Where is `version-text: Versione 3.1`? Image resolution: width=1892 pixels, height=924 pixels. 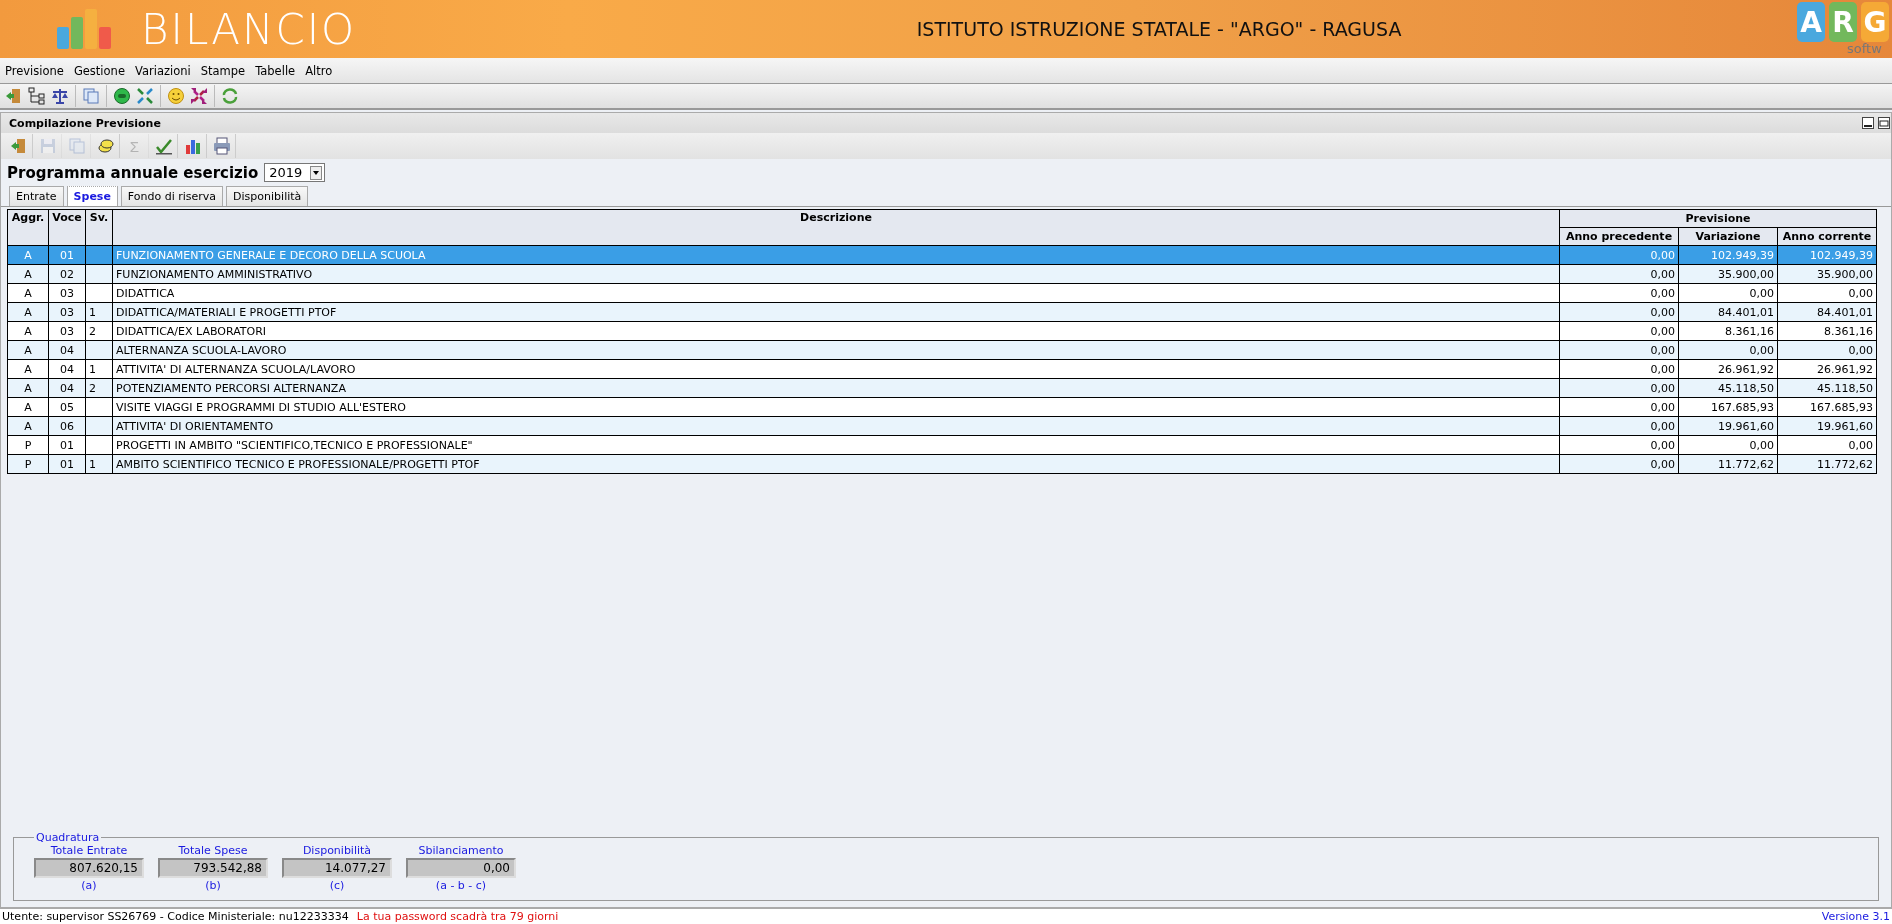 version-text: Versione 3.1 is located at coordinates (1855, 916).